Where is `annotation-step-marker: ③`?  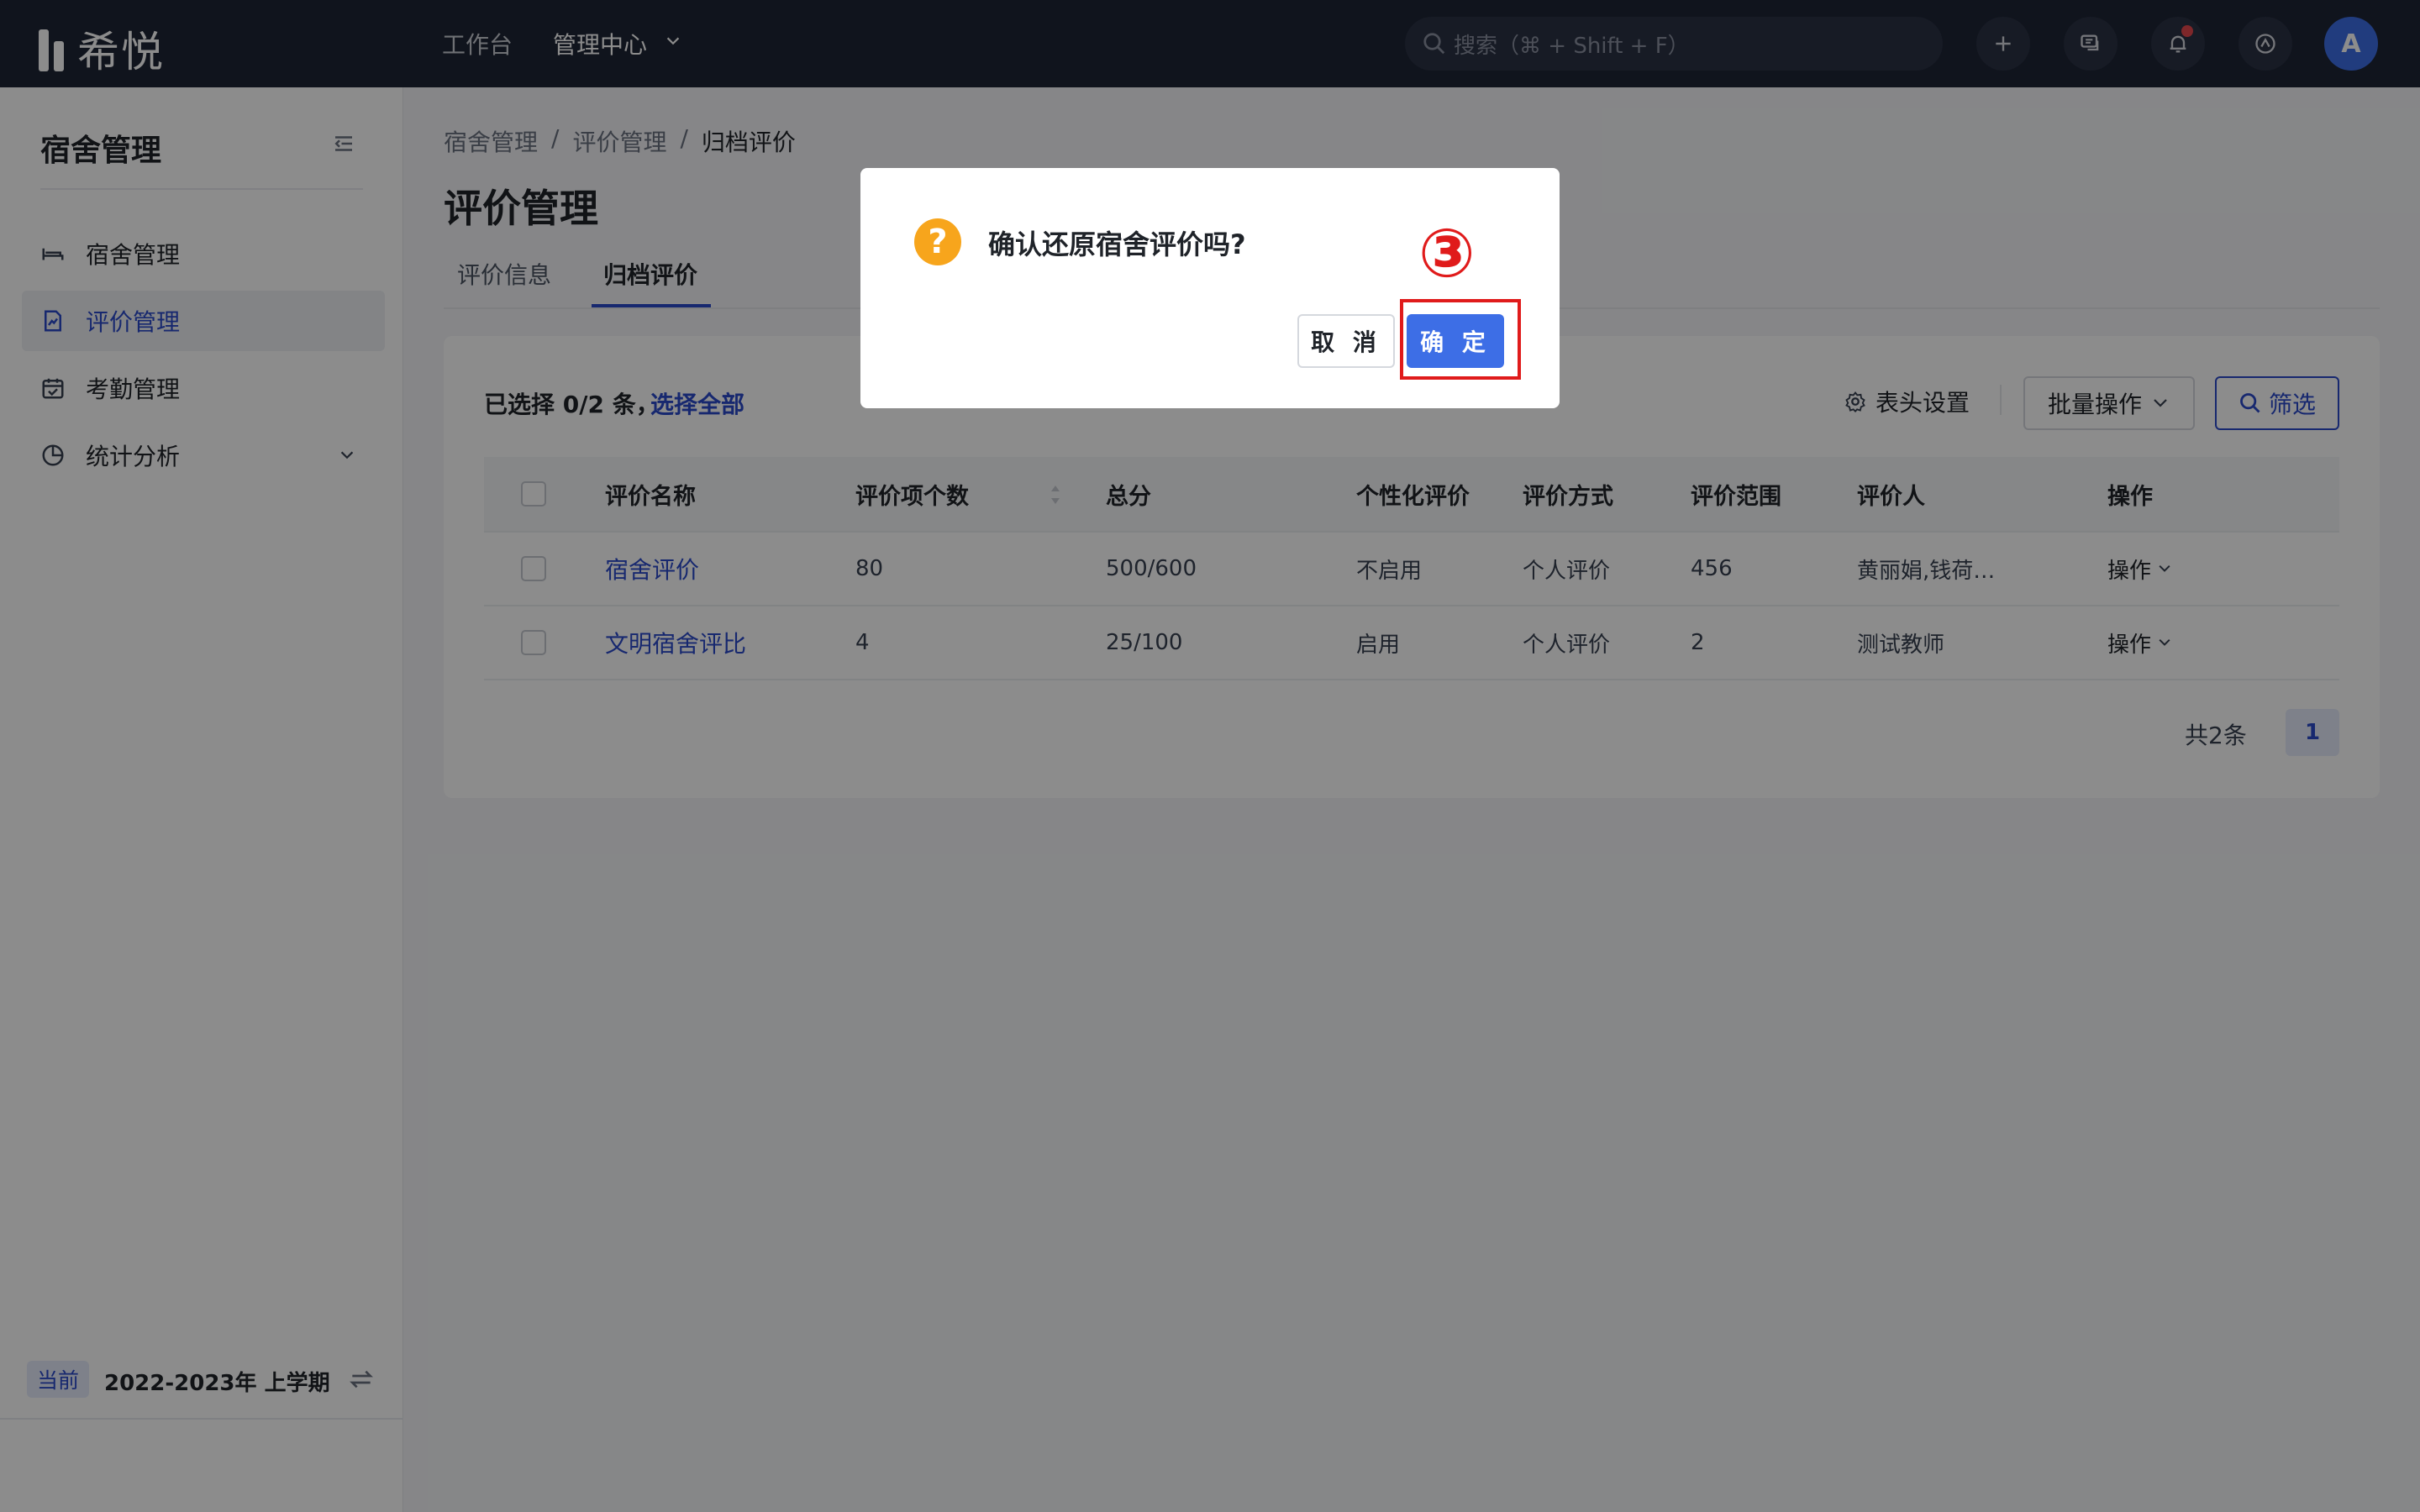
annotation-step-marker: ③ is located at coordinates (1447, 253).